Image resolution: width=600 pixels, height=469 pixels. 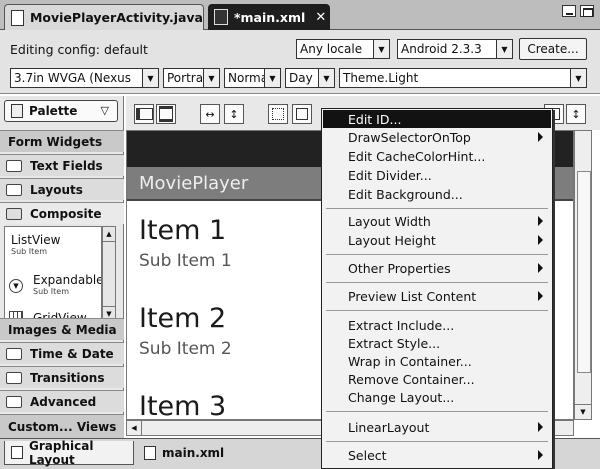 What do you see at coordinates (437, 137) in the screenshot?
I see `menu-item-draw-selector-on-top: DrawSelectorOnTop` at bounding box center [437, 137].